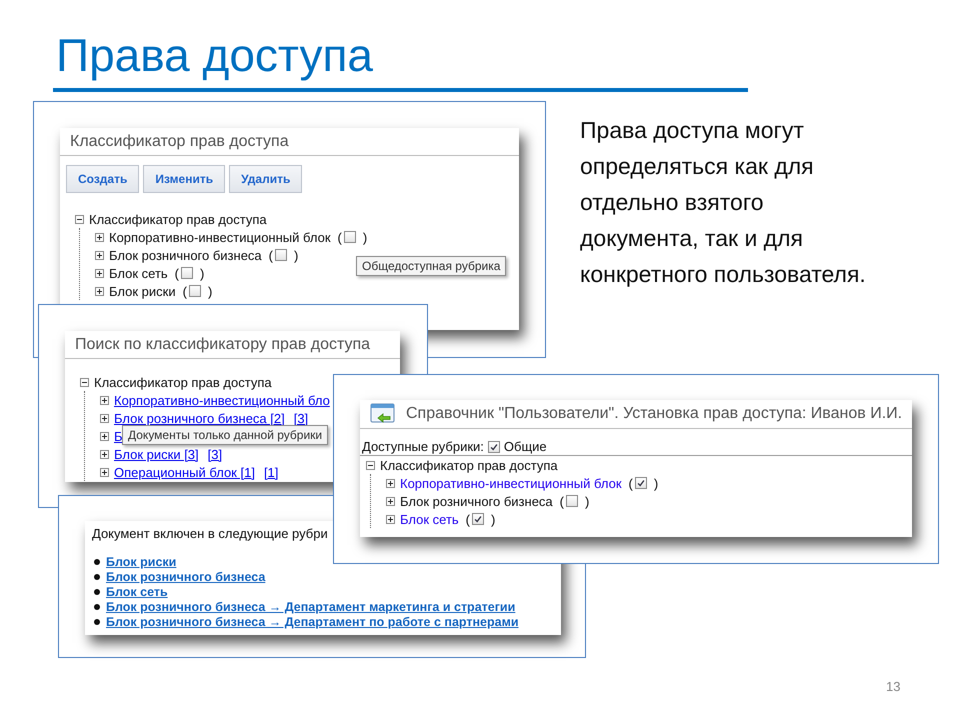  What do you see at coordinates (210, 534) in the screenshot?
I see `intro-text: Документ включен в следующие рубри` at bounding box center [210, 534].